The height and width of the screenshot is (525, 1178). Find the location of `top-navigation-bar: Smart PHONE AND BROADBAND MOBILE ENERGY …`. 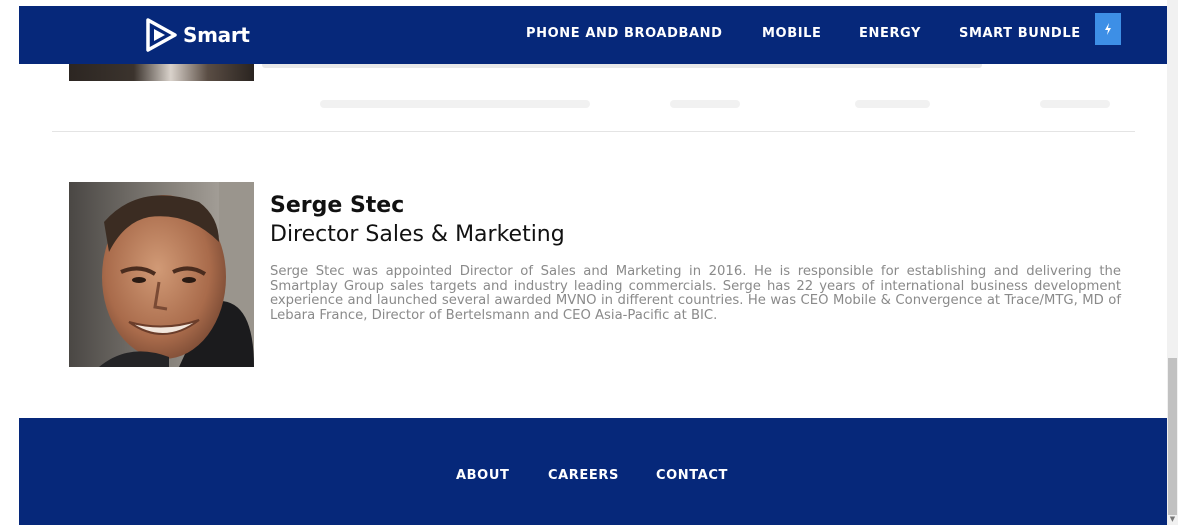

top-navigation-bar: Smart PHONE AND BROADBAND MOBILE ENERGY … is located at coordinates (593, 35).